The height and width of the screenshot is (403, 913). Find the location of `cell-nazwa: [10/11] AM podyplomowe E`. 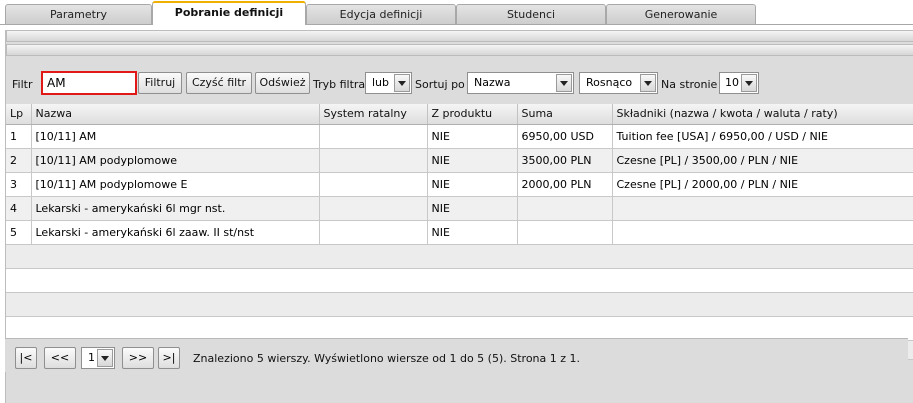

cell-nazwa: [10/11] AM podyplomowe E is located at coordinates (175, 184).